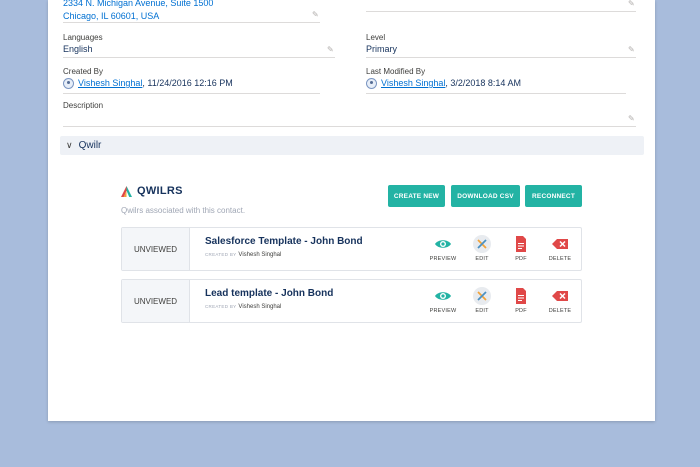 This screenshot has height=467, width=700. I want to click on level-label: Level, so click(376, 37).